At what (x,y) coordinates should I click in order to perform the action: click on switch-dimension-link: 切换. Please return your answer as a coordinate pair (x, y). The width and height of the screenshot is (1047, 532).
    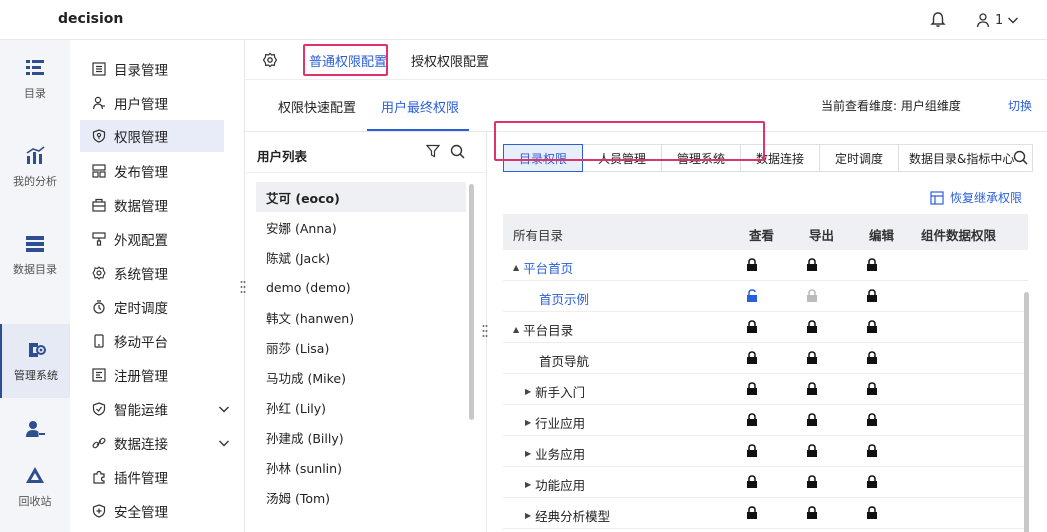
    Looking at the image, I should click on (1020, 105).